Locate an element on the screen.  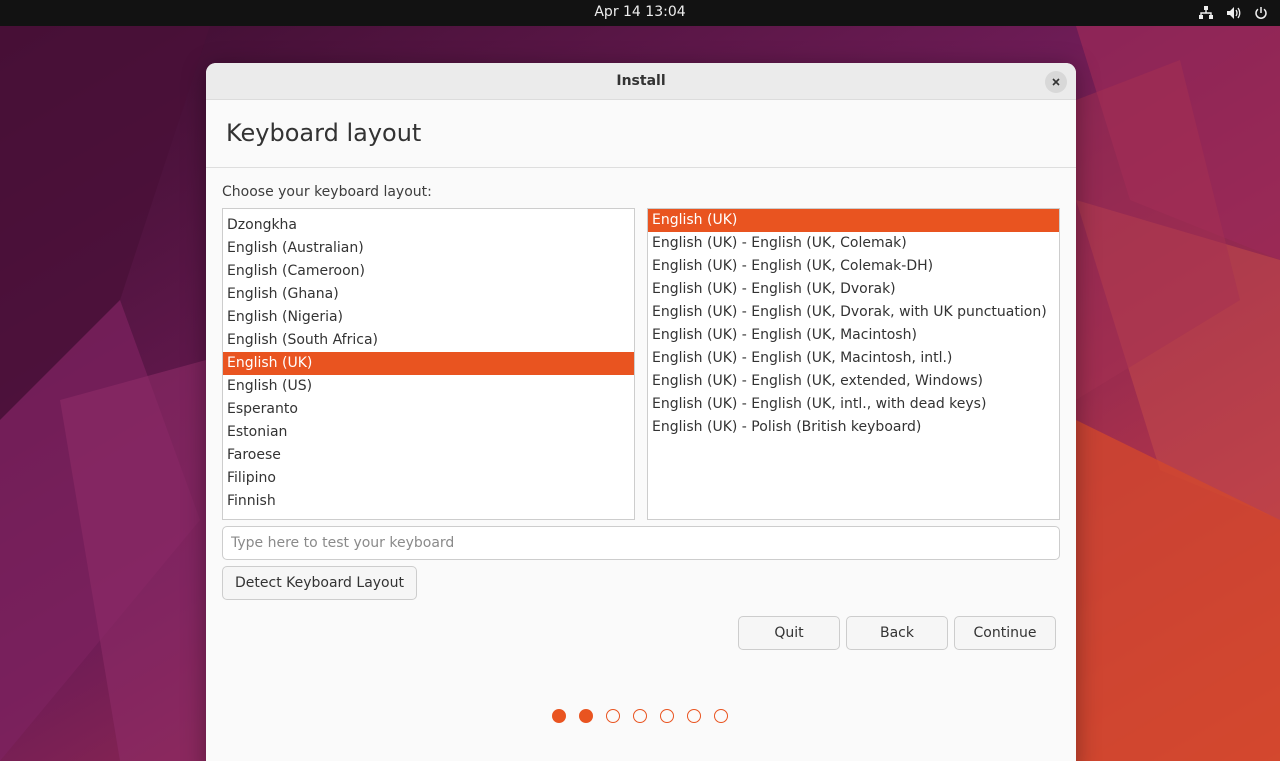
layout-list-item: Esperanto is located at coordinates (428, 409).